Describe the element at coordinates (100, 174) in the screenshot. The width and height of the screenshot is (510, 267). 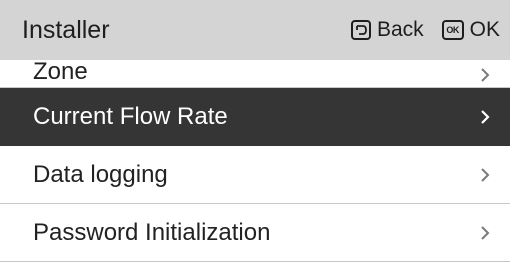
I see `menu-item-label: Data logging` at that location.